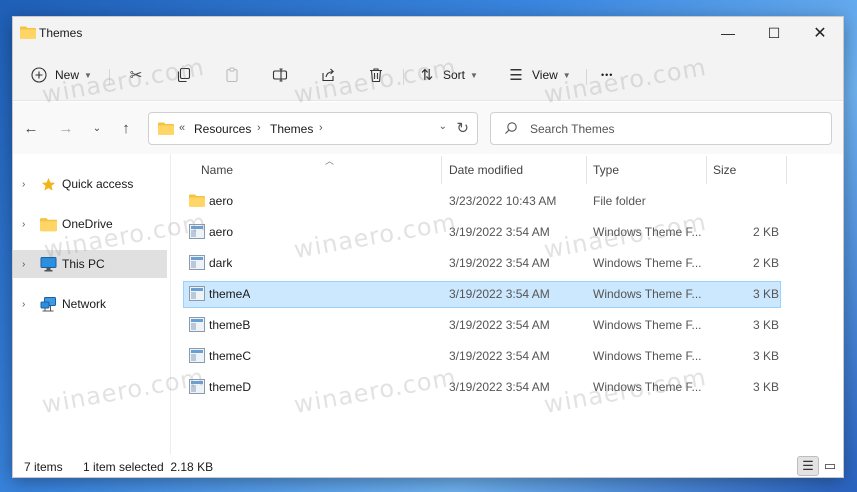 The height and width of the screenshot is (492, 857). I want to click on details-view-button: ☰, so click(808, 466).